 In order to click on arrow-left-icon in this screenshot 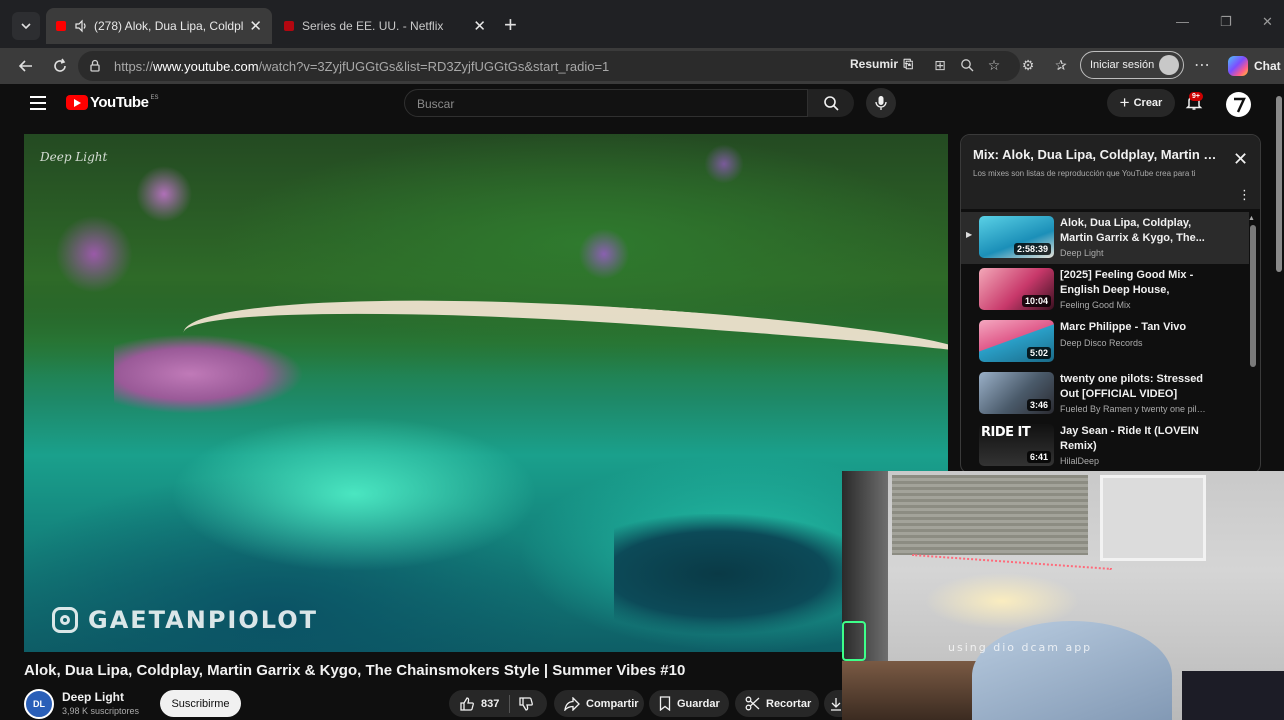, I will do `click(25, 66)`.